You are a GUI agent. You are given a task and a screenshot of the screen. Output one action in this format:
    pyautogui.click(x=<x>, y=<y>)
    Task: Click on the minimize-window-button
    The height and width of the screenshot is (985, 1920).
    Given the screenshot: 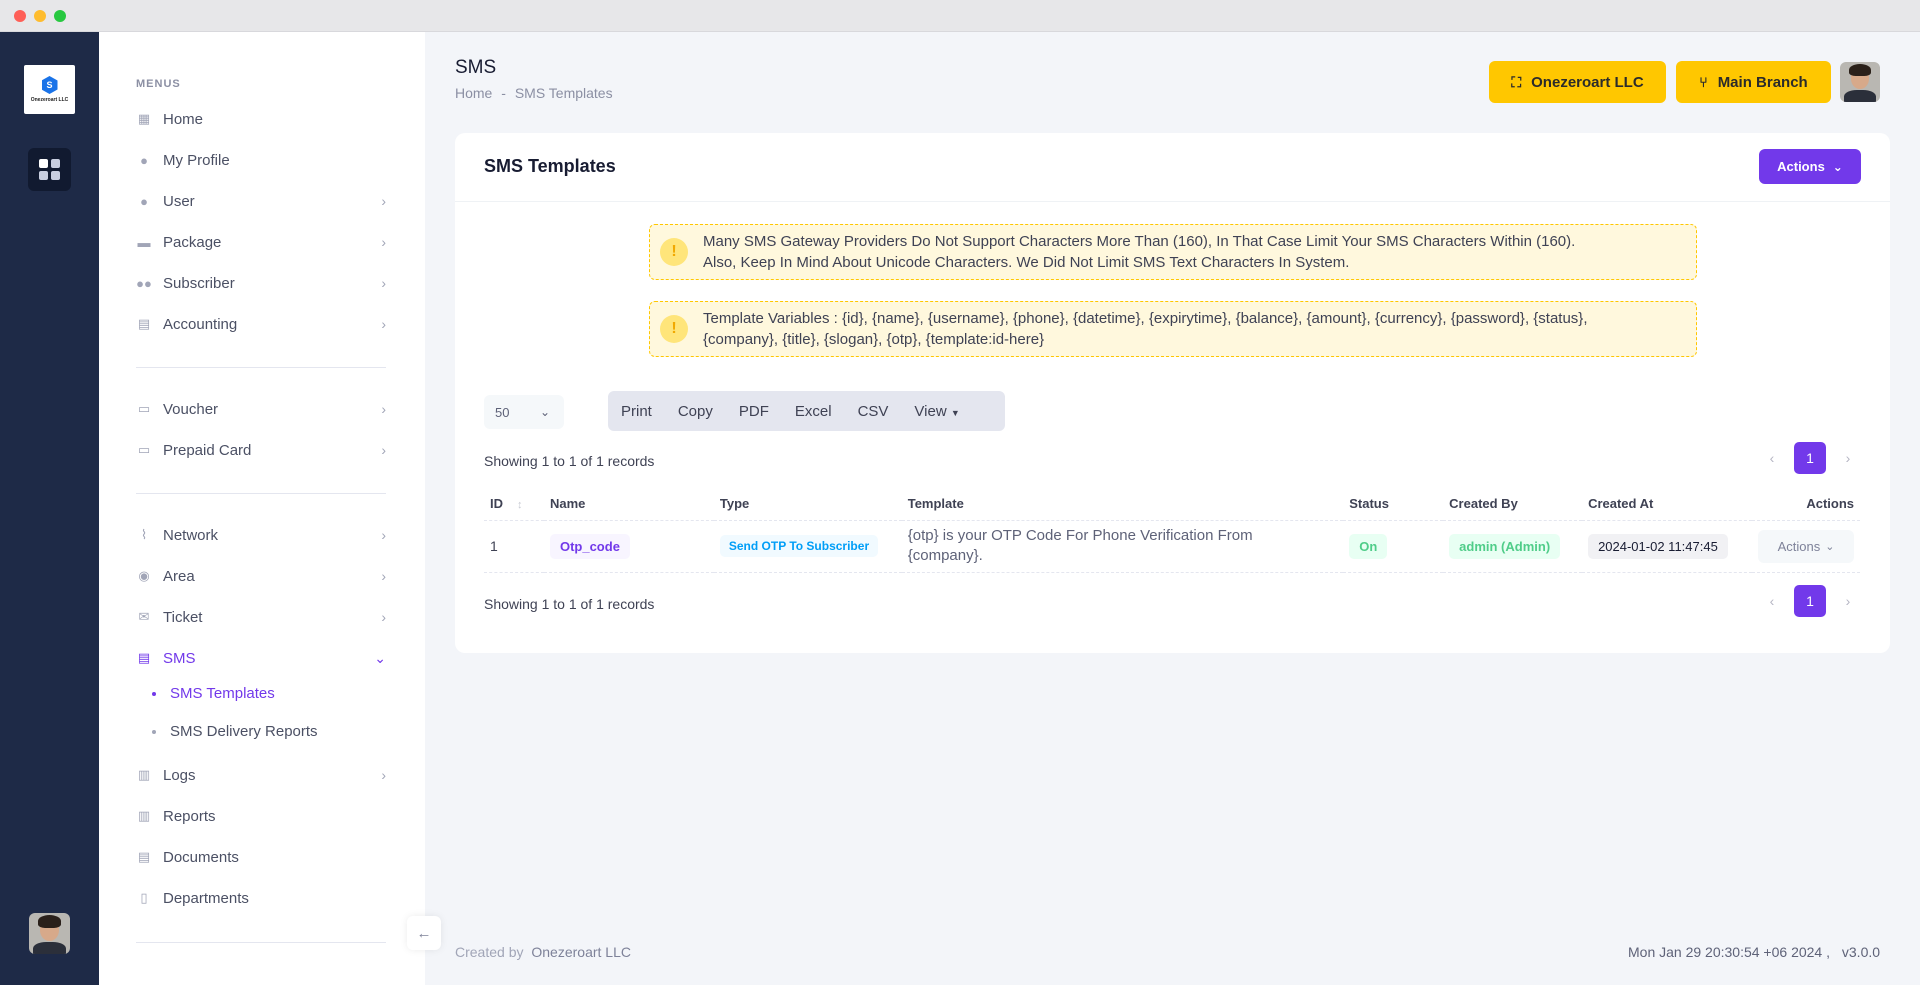 What is the action you would take?
    pyautogui.click(x=40, y=16)
    